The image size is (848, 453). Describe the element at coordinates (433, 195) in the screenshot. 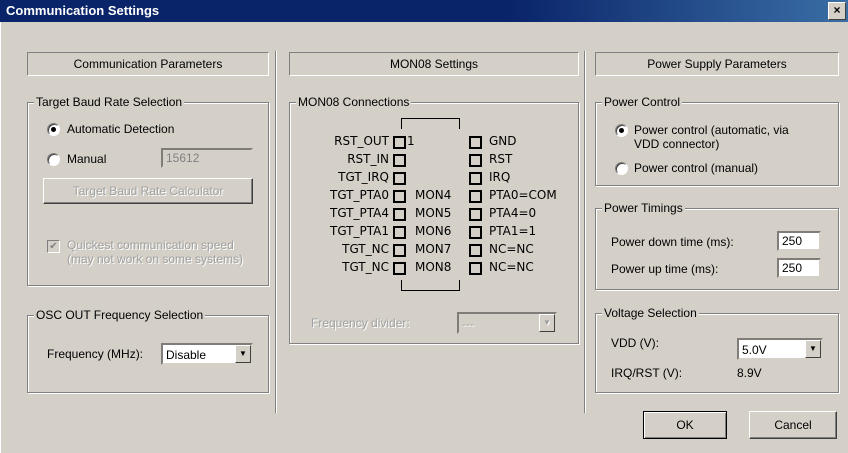

I see `pin-mon-label: MON4` at that location.